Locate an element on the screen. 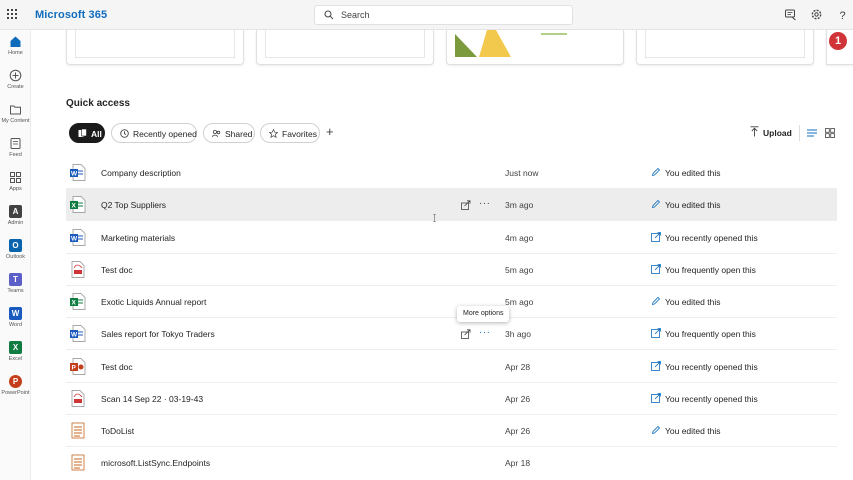  help-icon: ? is located at coordinates (842, 14).